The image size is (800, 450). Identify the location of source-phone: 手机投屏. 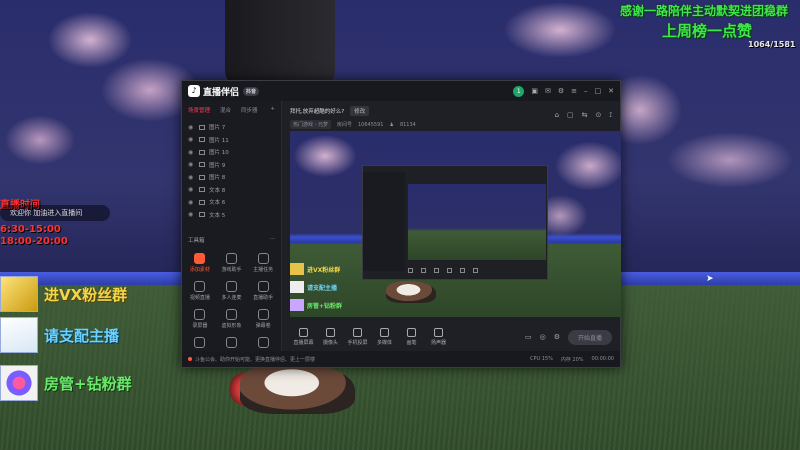
(357, 337).